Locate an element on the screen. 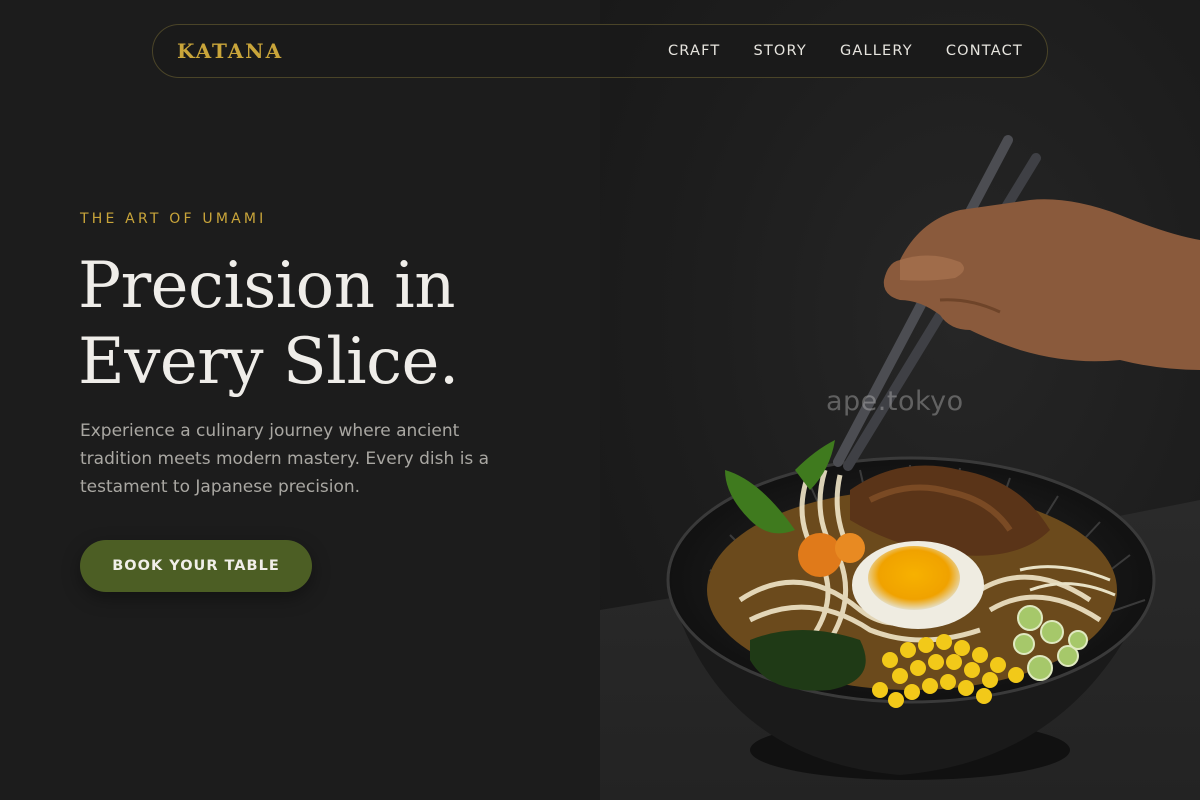 The width and height of the screenshot is (1200, 800). hero-headline: Precision in Every Slice. is located at coordinates (328, 324).